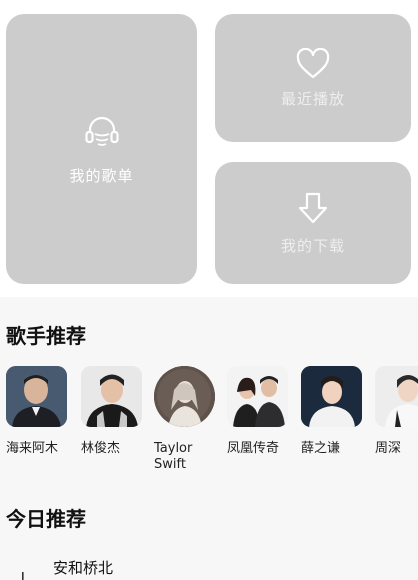 The width and height of the screenshot is (418, 580). I want to click on artist-name: 海来阿木, so click(32, 448).